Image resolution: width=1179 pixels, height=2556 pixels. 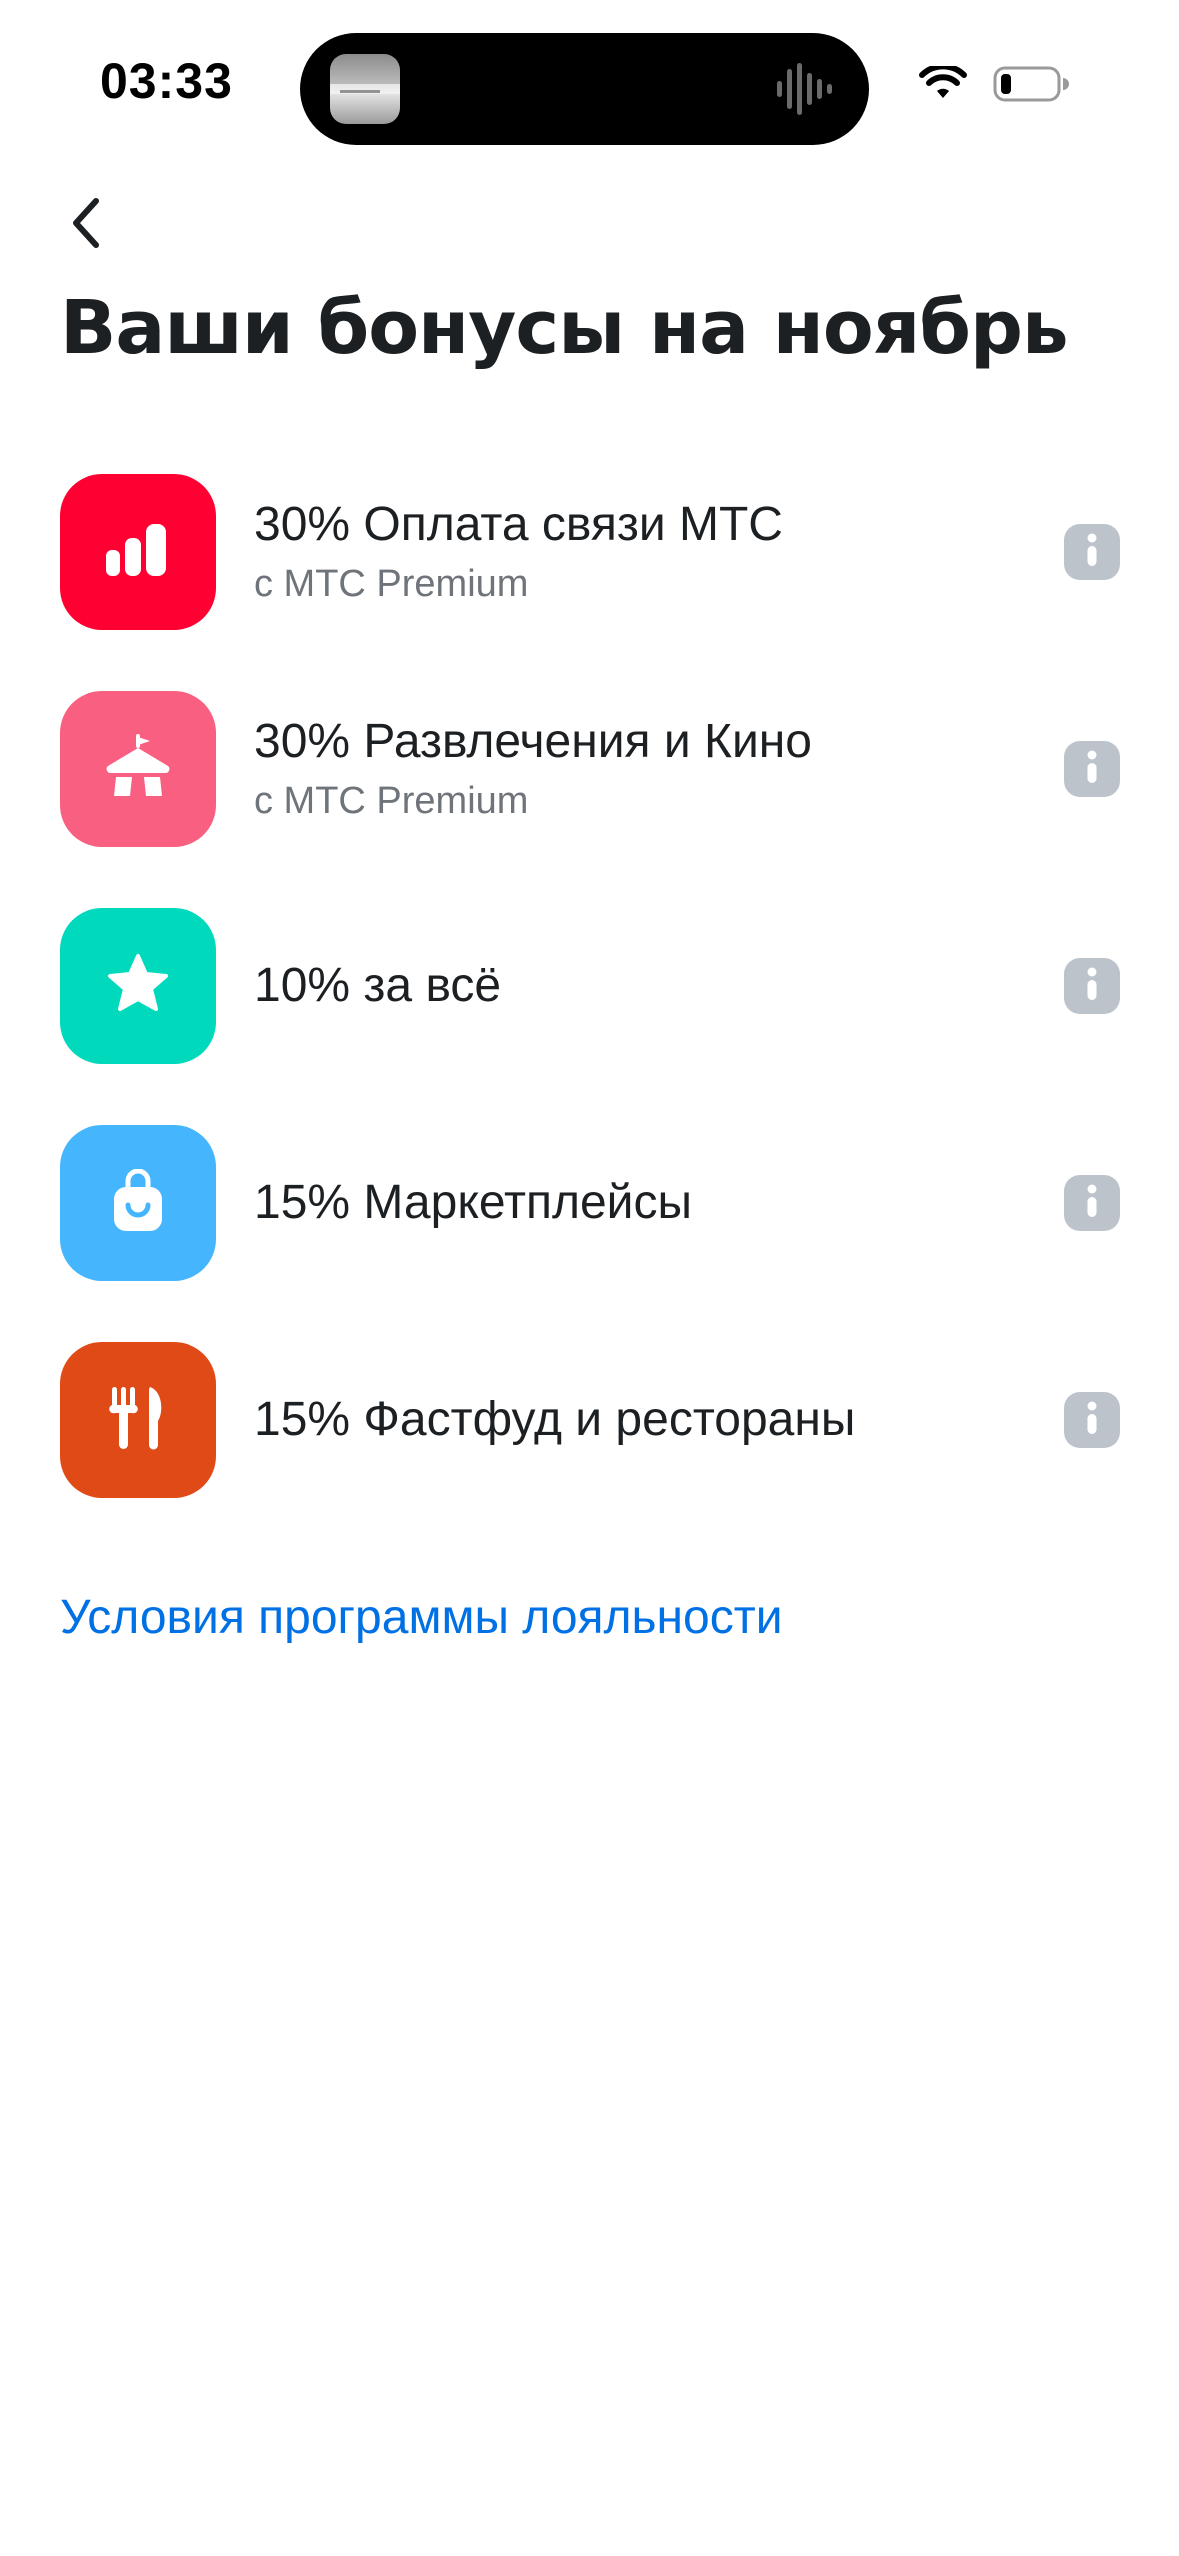 I want to click on star-icon, so click(x=138, y=986).